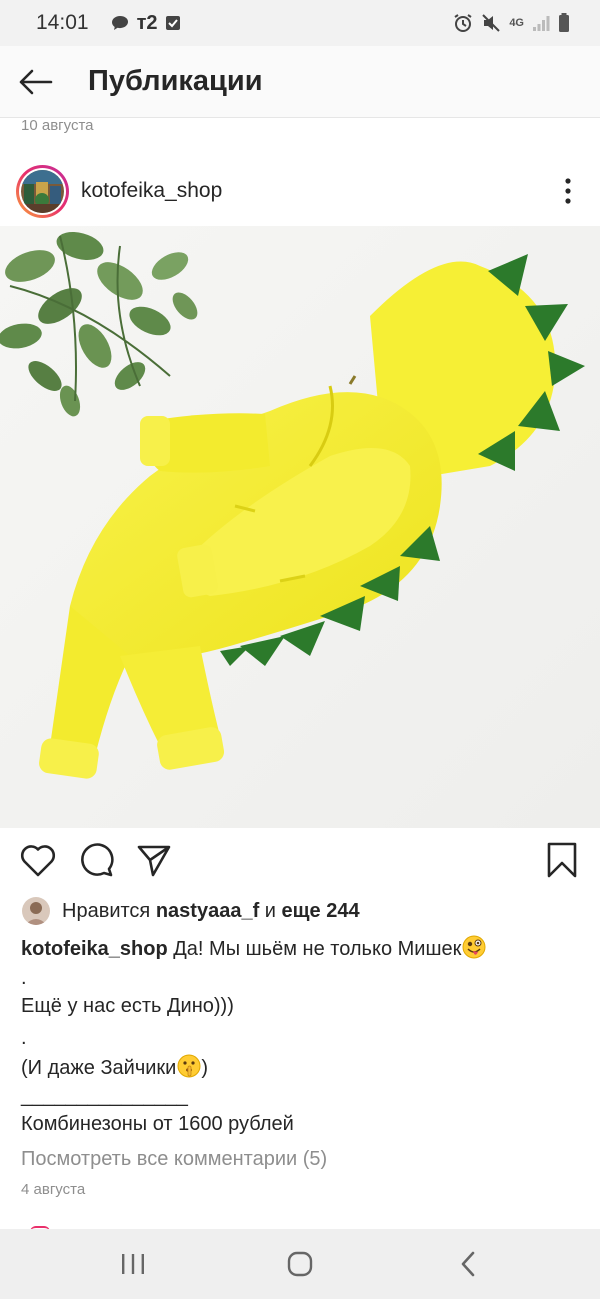 This screenshot has height=1299, width=600. Describe the element at coordinates (564, 23) in the screenshot. I see `battery-icon` at that location.